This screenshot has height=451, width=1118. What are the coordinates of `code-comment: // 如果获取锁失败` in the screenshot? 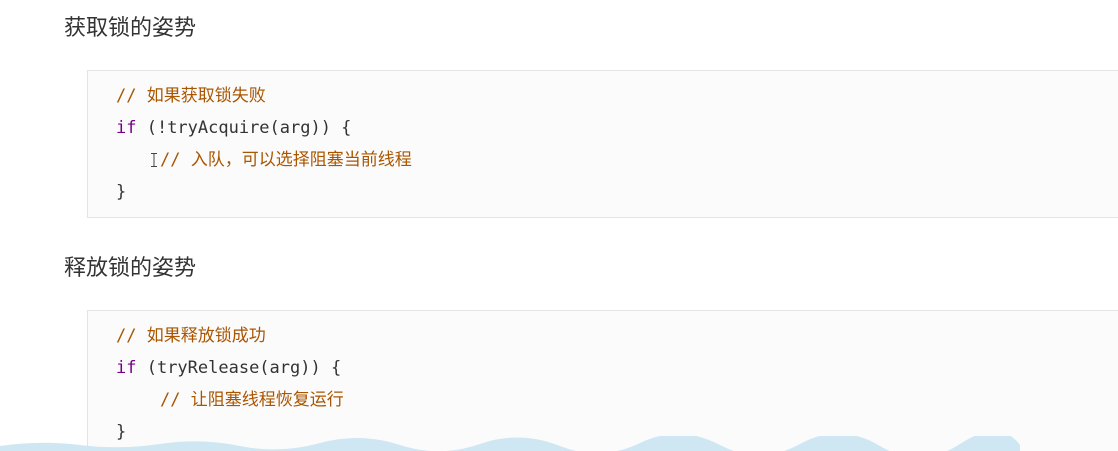 It's located at (191, 96).